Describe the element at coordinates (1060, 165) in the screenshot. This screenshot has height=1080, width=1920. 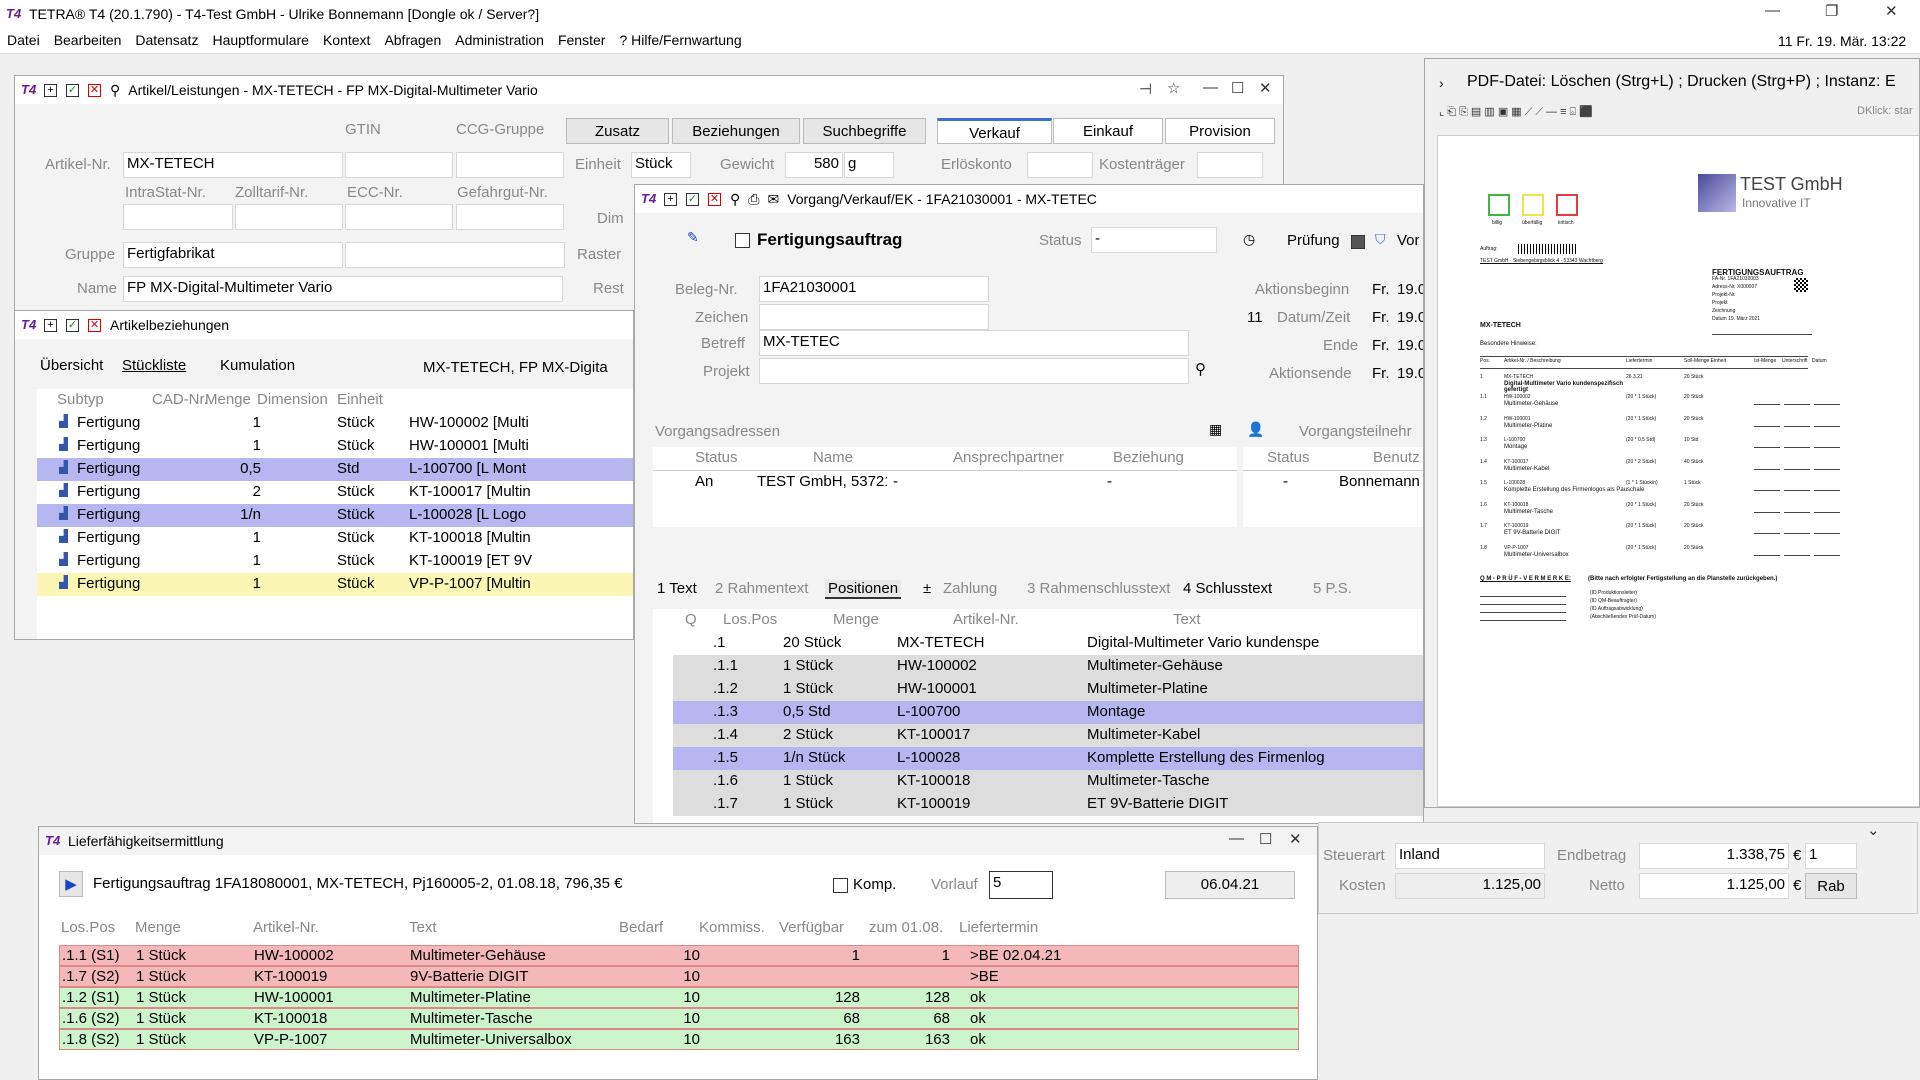
I see `erloeskonto-field` at that location.